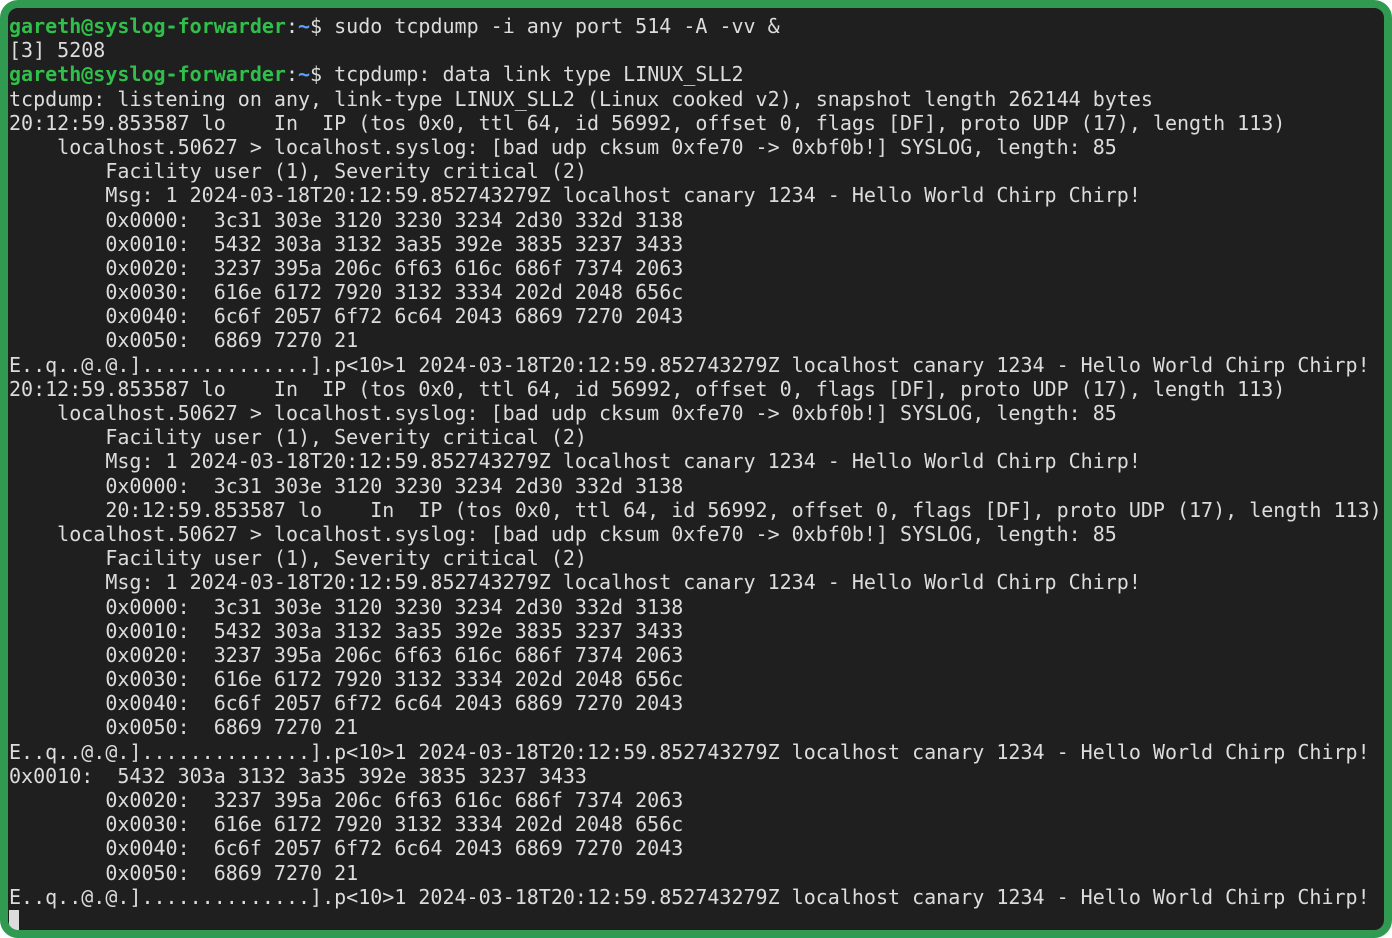 Image resolution: width=1392 pixels, height=938 pixels. What do you see at coordinates (551, 26) in the screenshot?
I see `line-text: sudo tcpdump -i any port 514 -A -vv &` at bounding box center [551, 26].